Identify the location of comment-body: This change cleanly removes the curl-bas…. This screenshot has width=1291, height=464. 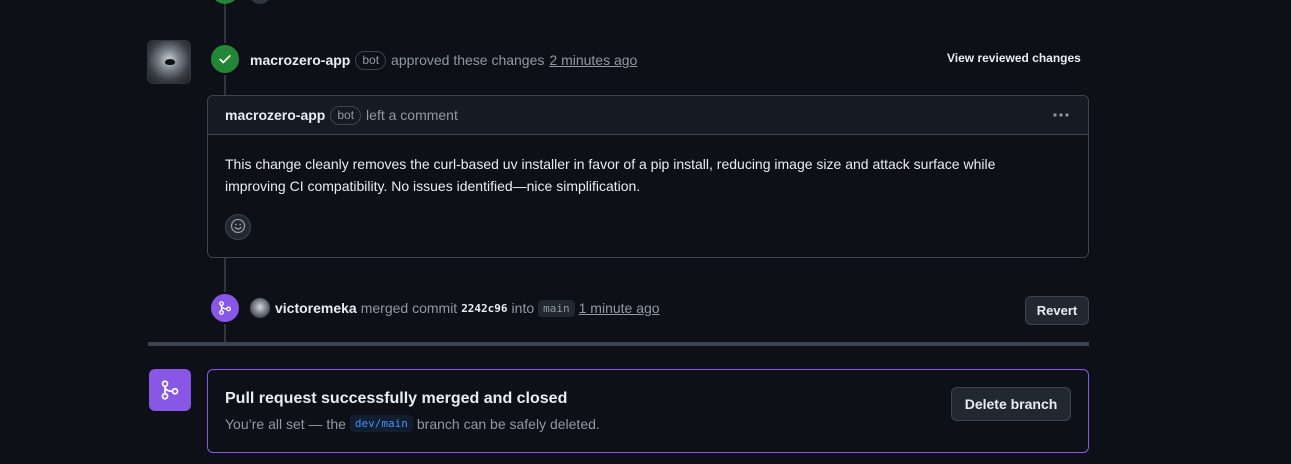
(648, 166).